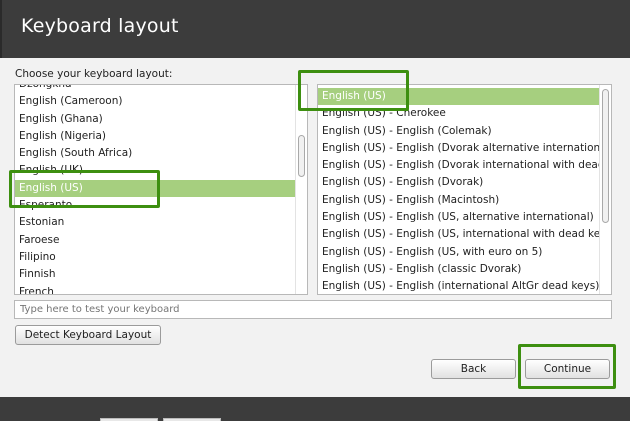  What do you see at coordinates (156, 240) in the screenshot?
I see `layout-item: Faroese` at bounding box center [156, 240].